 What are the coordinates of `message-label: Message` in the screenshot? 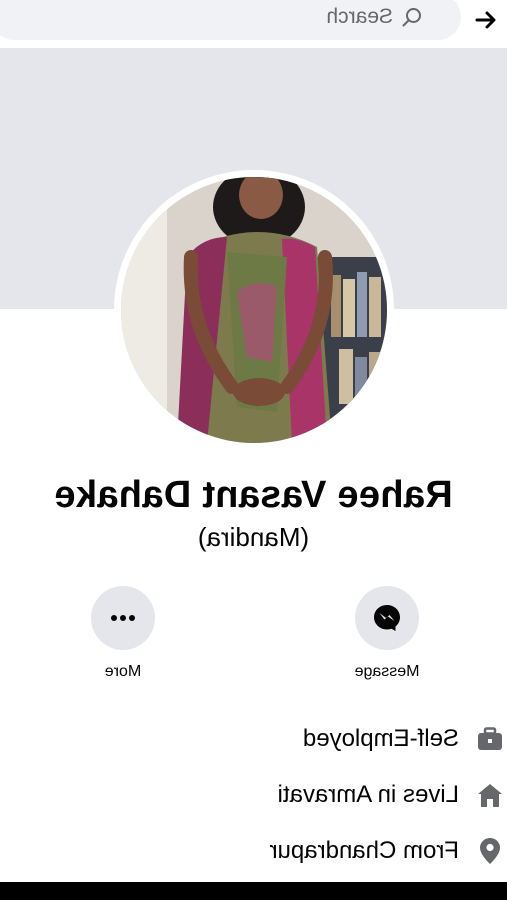 It's located at (387, 671).